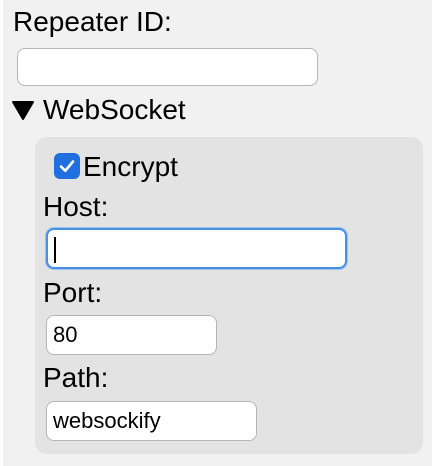 Image resolution: width=434 pixels, height=466 pixels. Describe the element at coordinates (92, 21) in the screenshot. I see `repeater-id-label: Repeater ID:` at that location.